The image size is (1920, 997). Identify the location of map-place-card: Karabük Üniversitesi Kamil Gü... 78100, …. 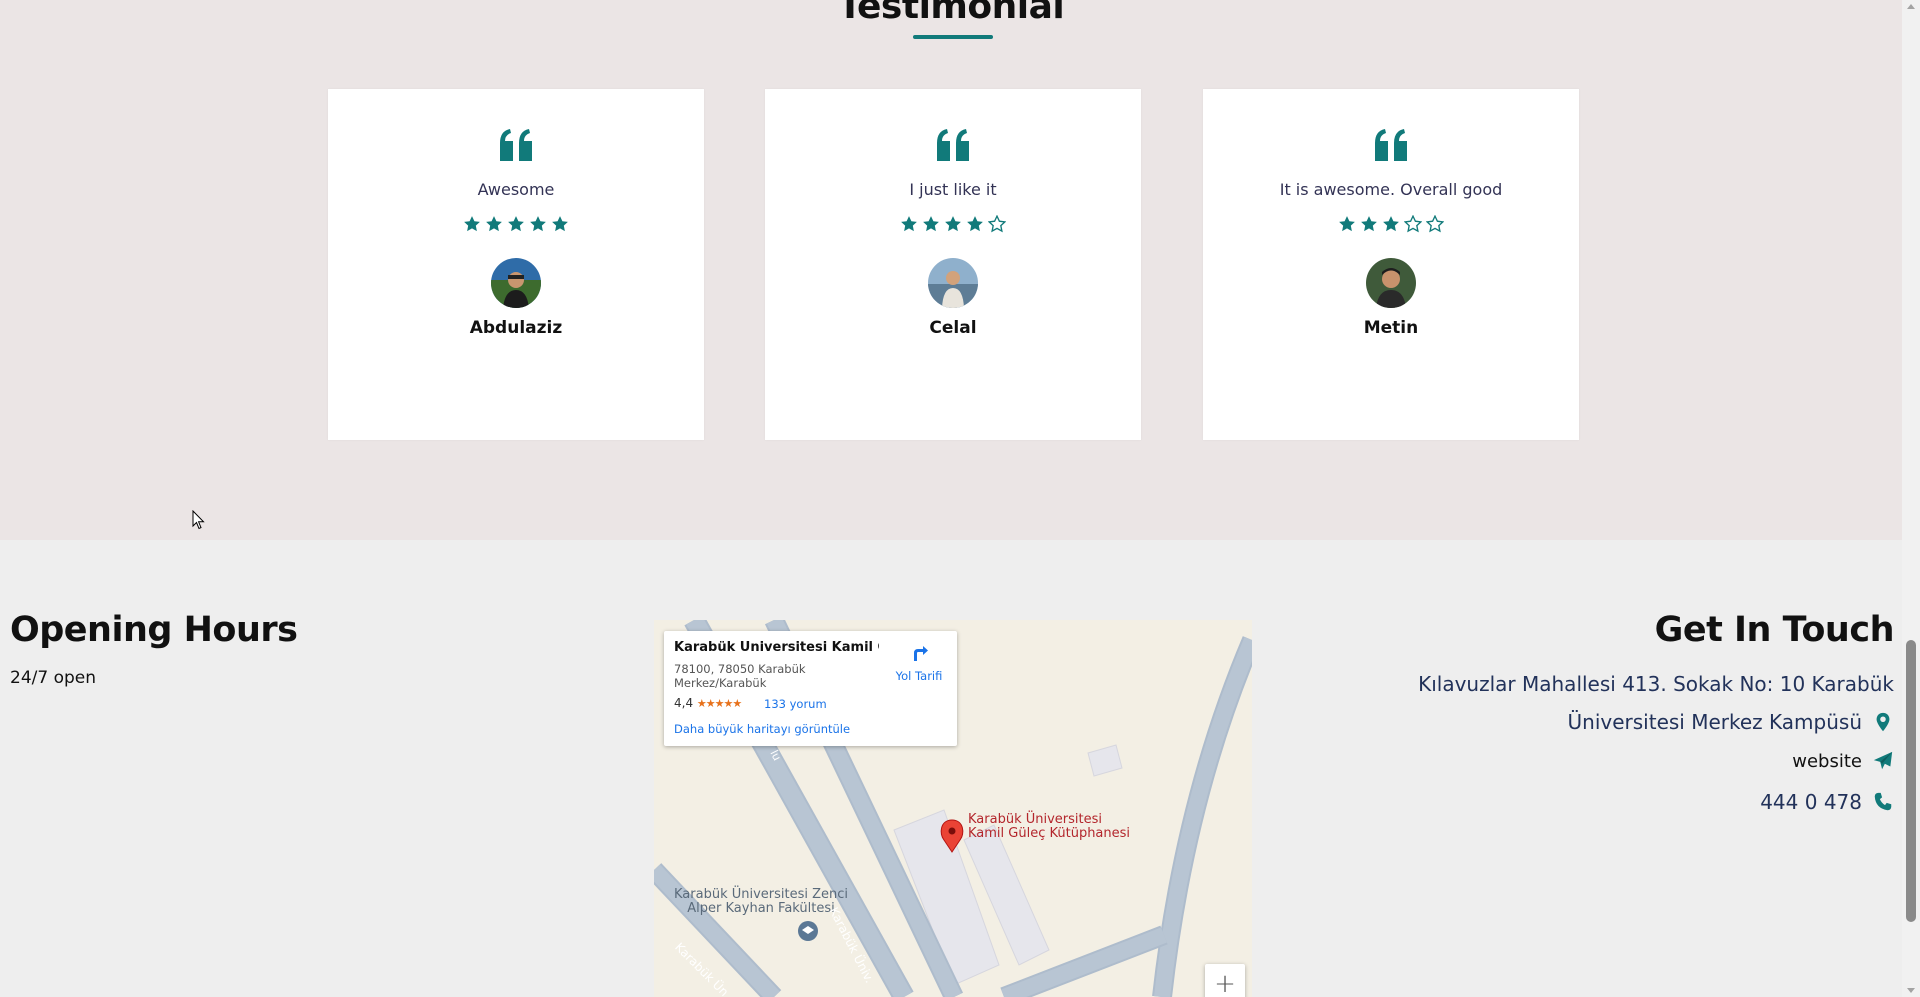
(810, 688).